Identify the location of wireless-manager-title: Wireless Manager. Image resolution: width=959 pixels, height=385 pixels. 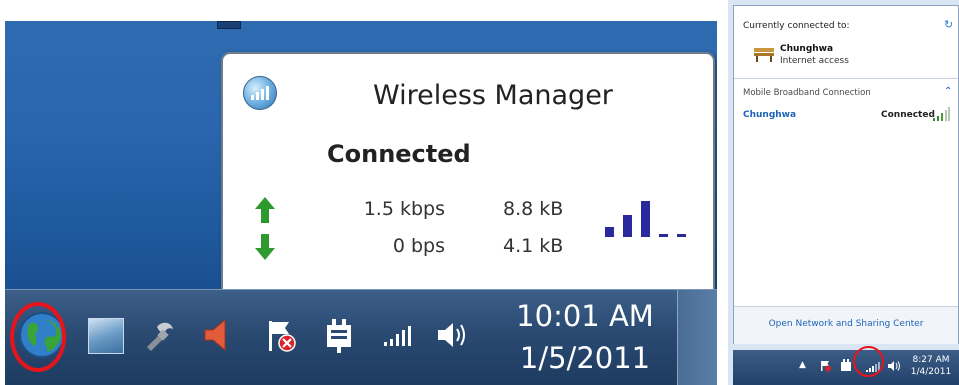
(493, 95).